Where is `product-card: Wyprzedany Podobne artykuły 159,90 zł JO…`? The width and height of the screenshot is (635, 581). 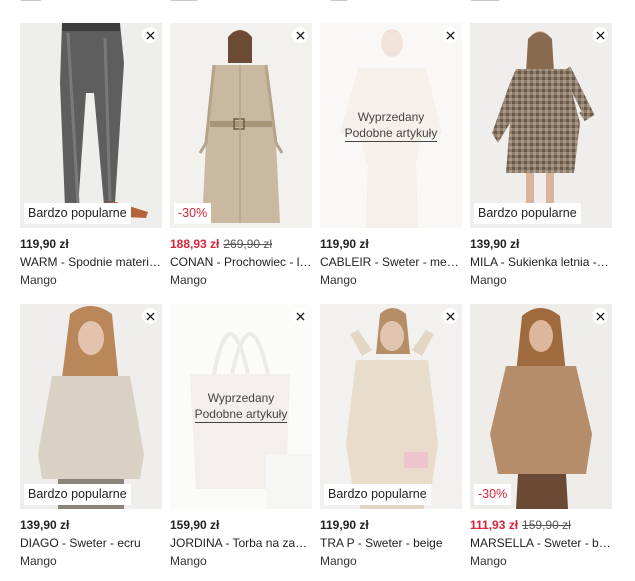
product-card: Wyprzedany Podobne artykuły 159,90 zł JO… is located at coordinates (241, 440).